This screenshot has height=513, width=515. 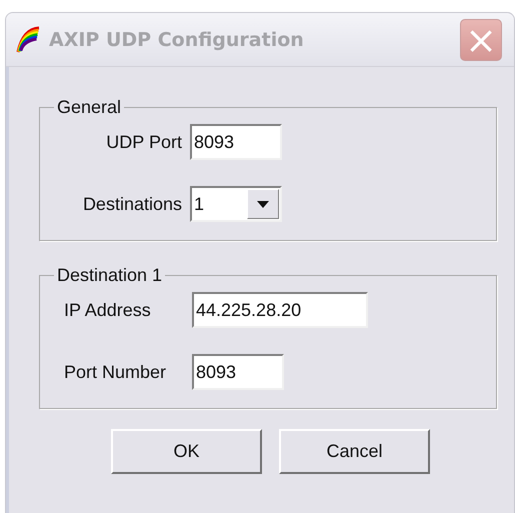 What do you see at coordinates (186, 451) in the screenshot?
I see `ok-button: OK` at bounding box center [186, 451].